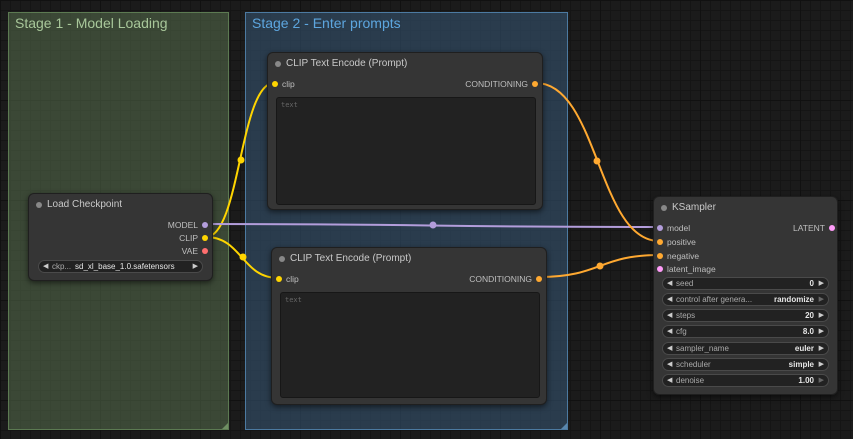  Describe the element at coordinates (745, 283) in the screenshot. I see `seed-widget: ◀ seed 0 ▶` at that location.